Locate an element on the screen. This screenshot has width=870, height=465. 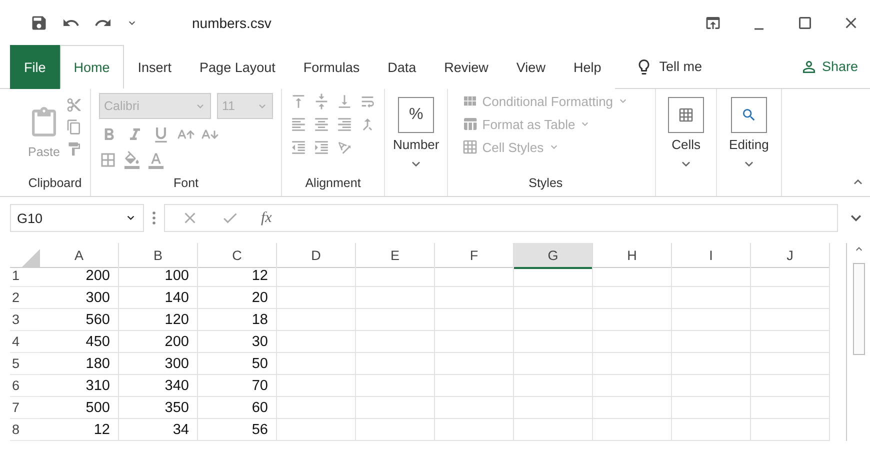
align-right-icon is located at coordinates (344, 124).